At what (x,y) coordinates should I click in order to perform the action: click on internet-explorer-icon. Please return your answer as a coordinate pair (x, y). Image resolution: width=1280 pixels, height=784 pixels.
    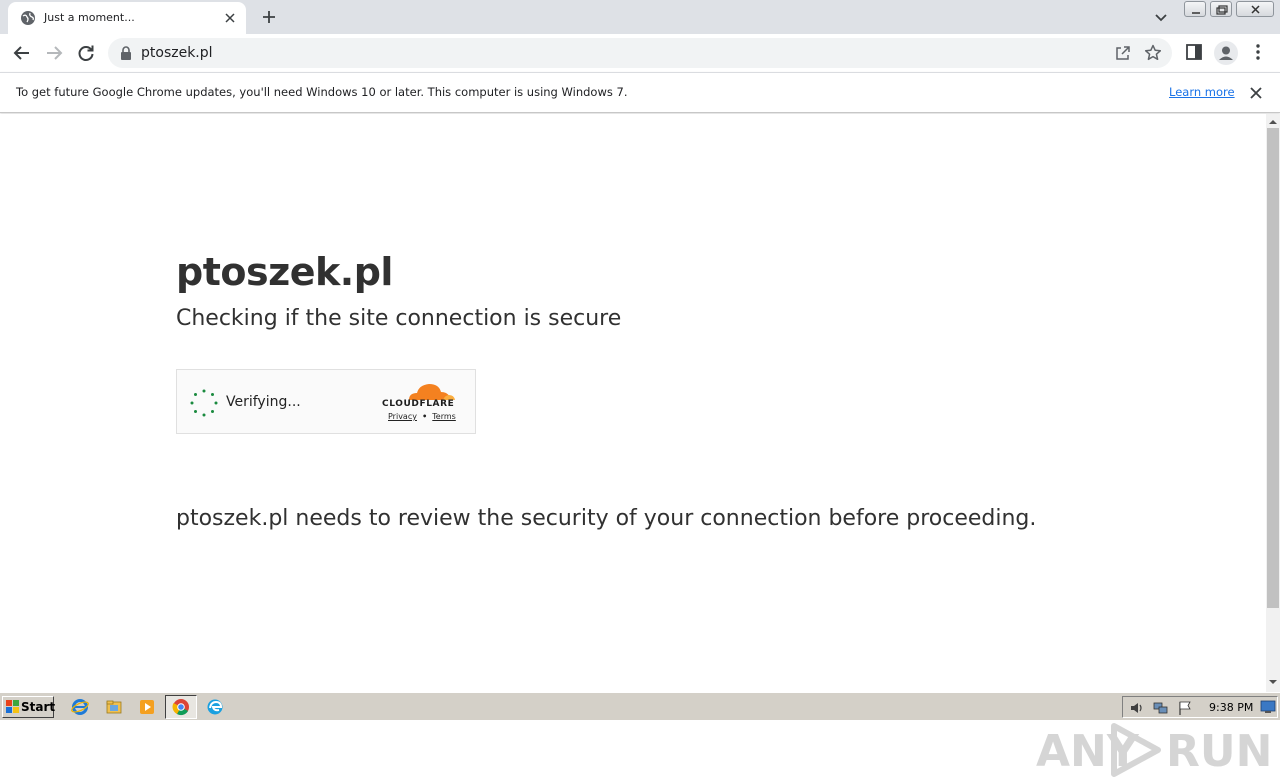
    Looking at the image, I should click on (80, 707).